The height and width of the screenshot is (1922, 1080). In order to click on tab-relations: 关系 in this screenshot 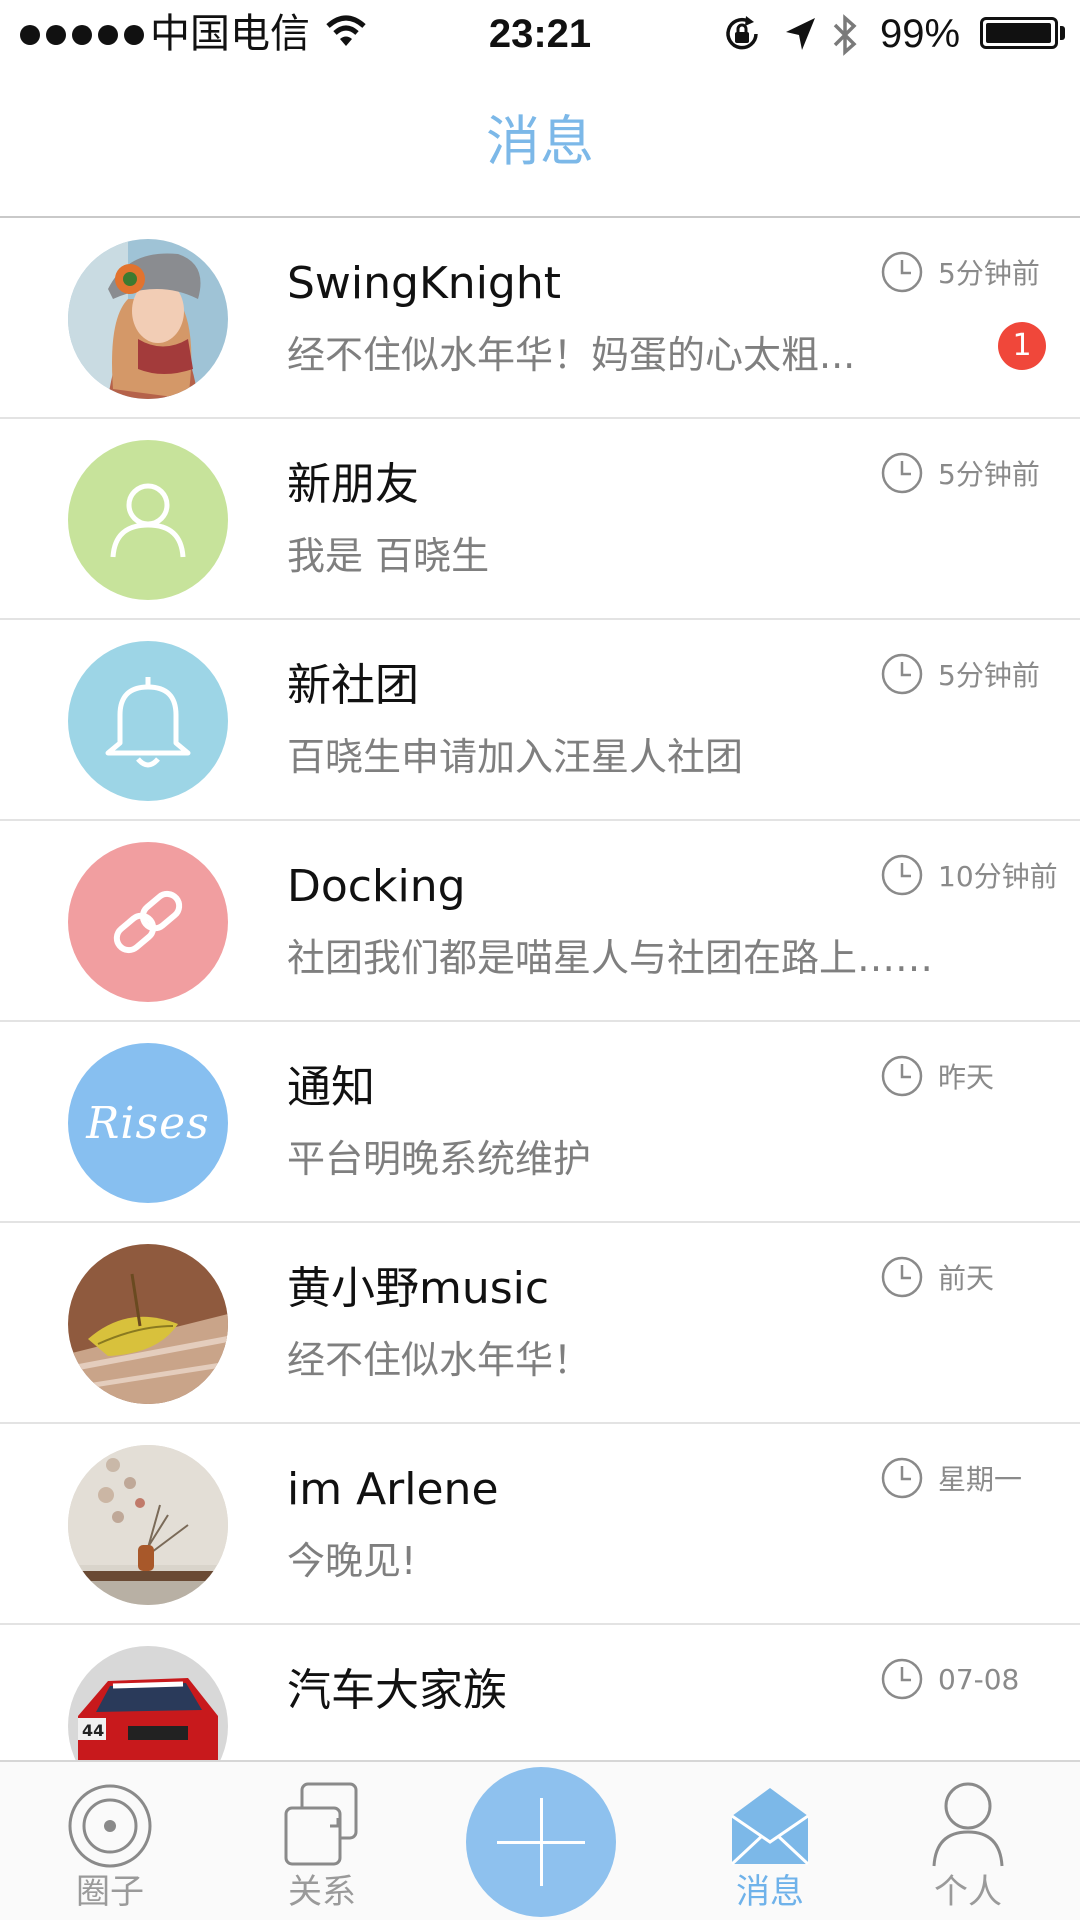, I will do `click(322, 1842)`.